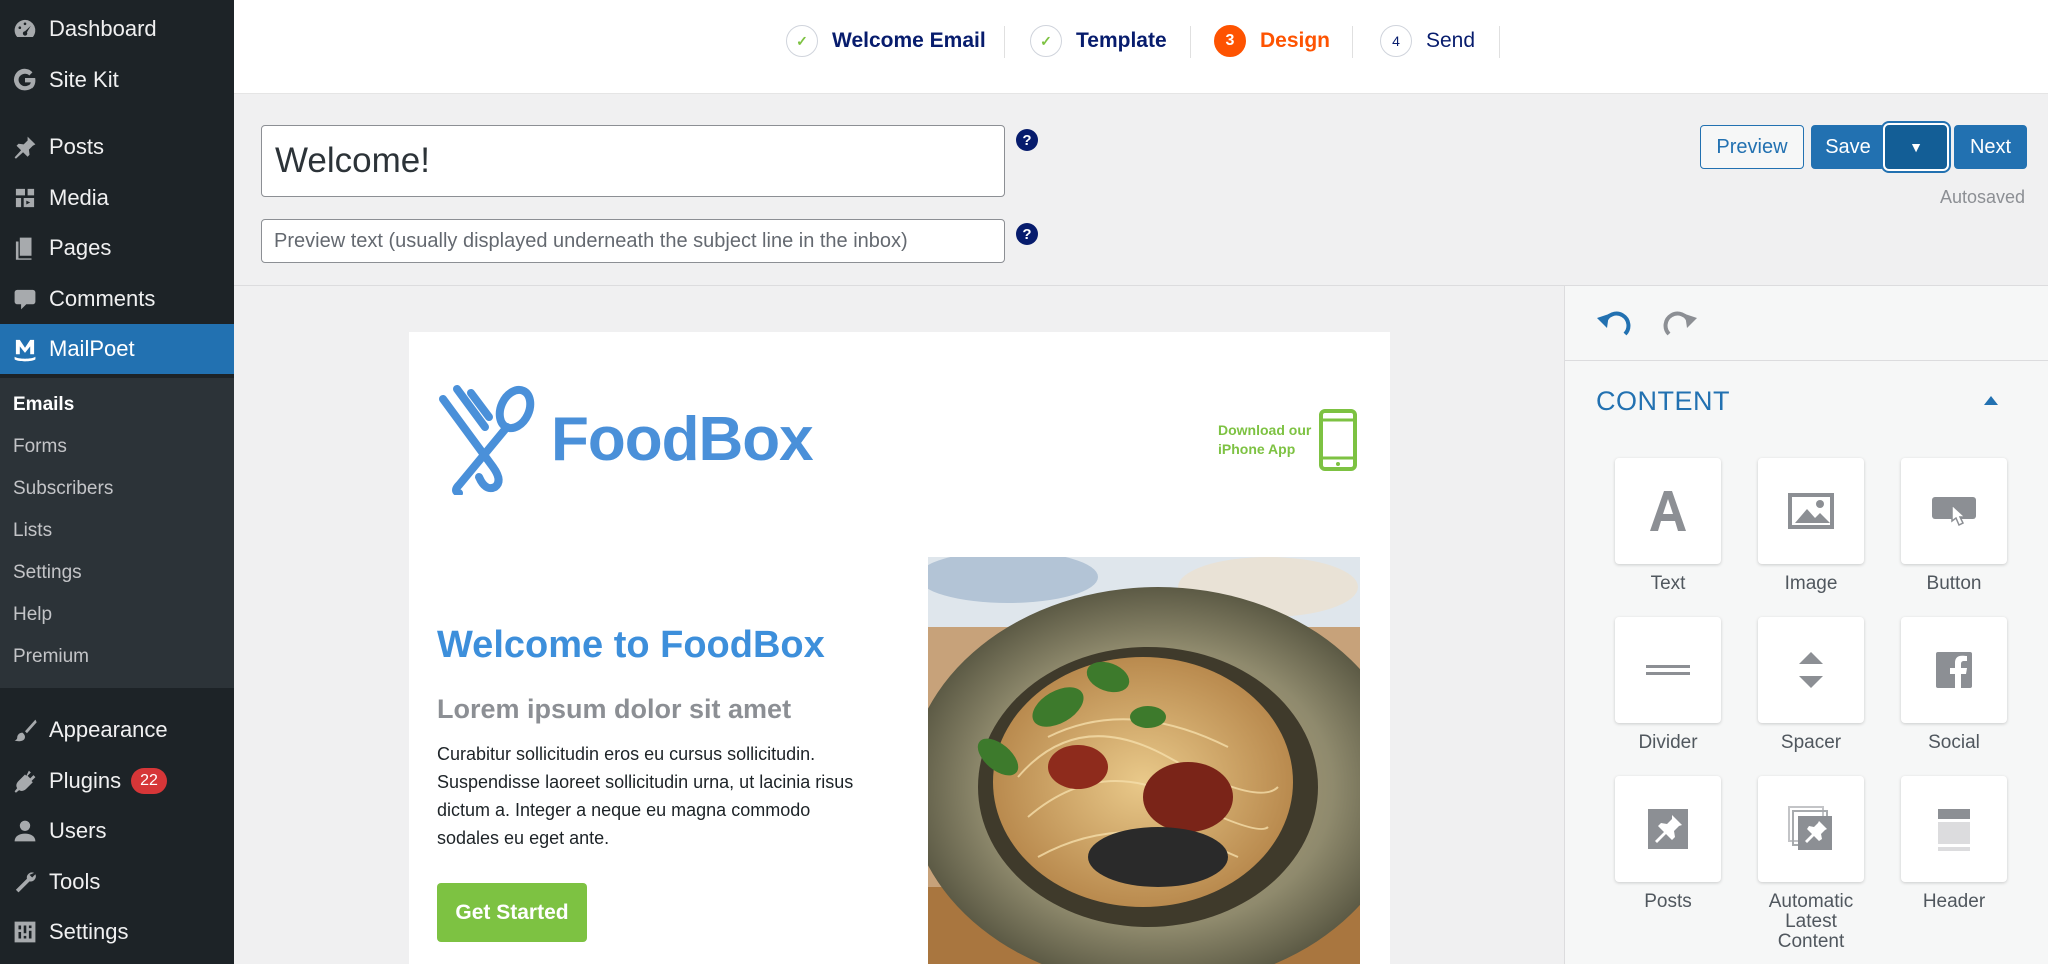  What do you see at coordinates (24, 932) in the screenshot?
I see `settings-icon` at bounding box center [24, 932].